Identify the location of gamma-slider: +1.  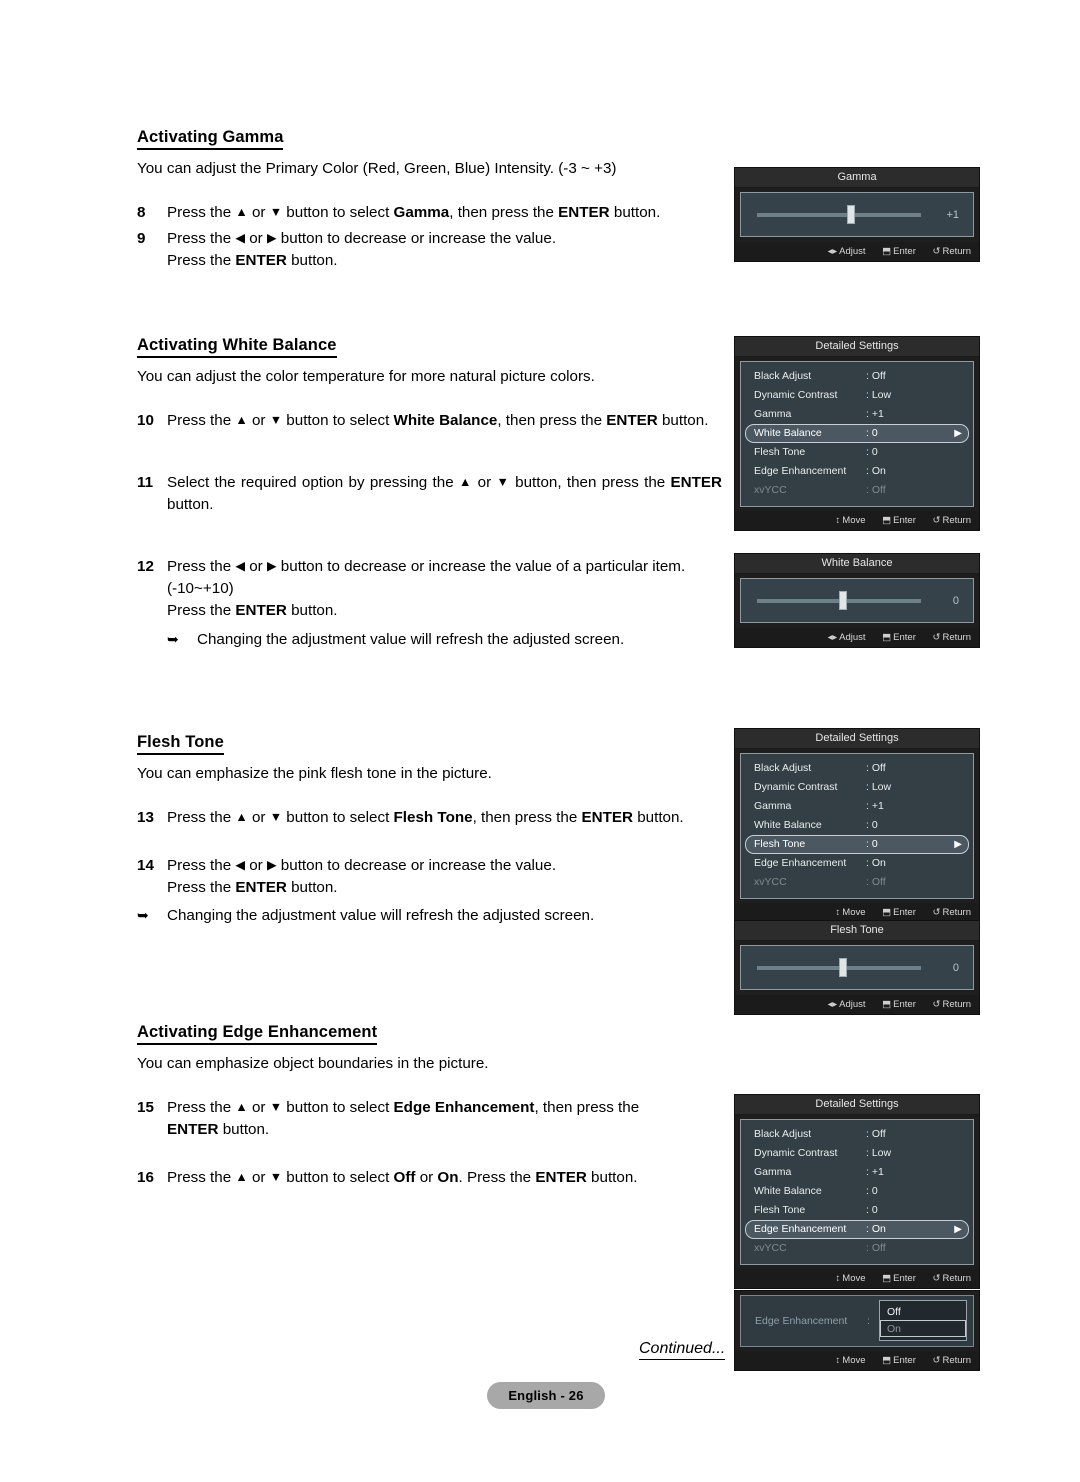
(857, 214).